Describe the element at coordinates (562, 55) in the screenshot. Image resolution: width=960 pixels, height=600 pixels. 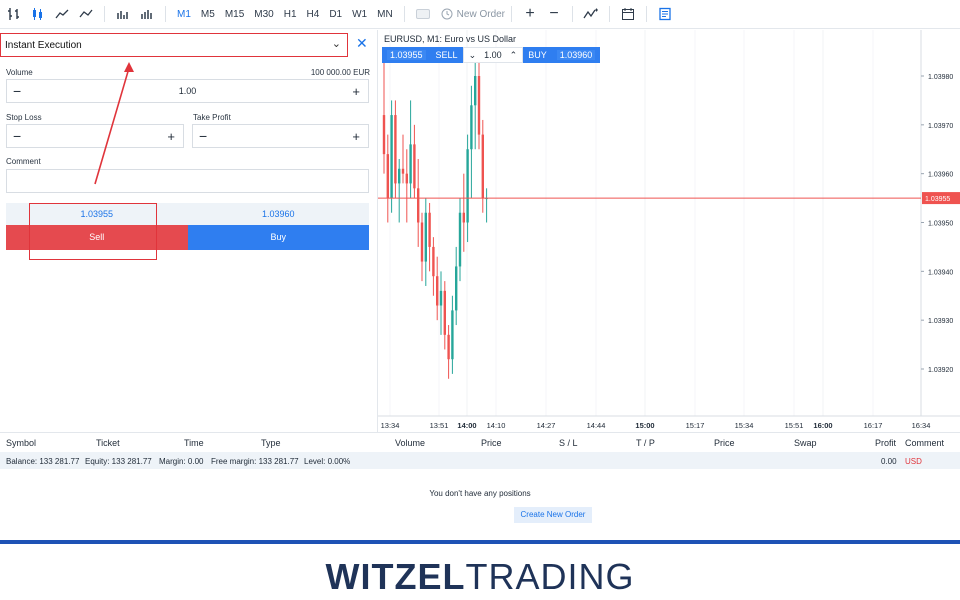
I see `widget-buy-button: BUY 1.03960` at that location.